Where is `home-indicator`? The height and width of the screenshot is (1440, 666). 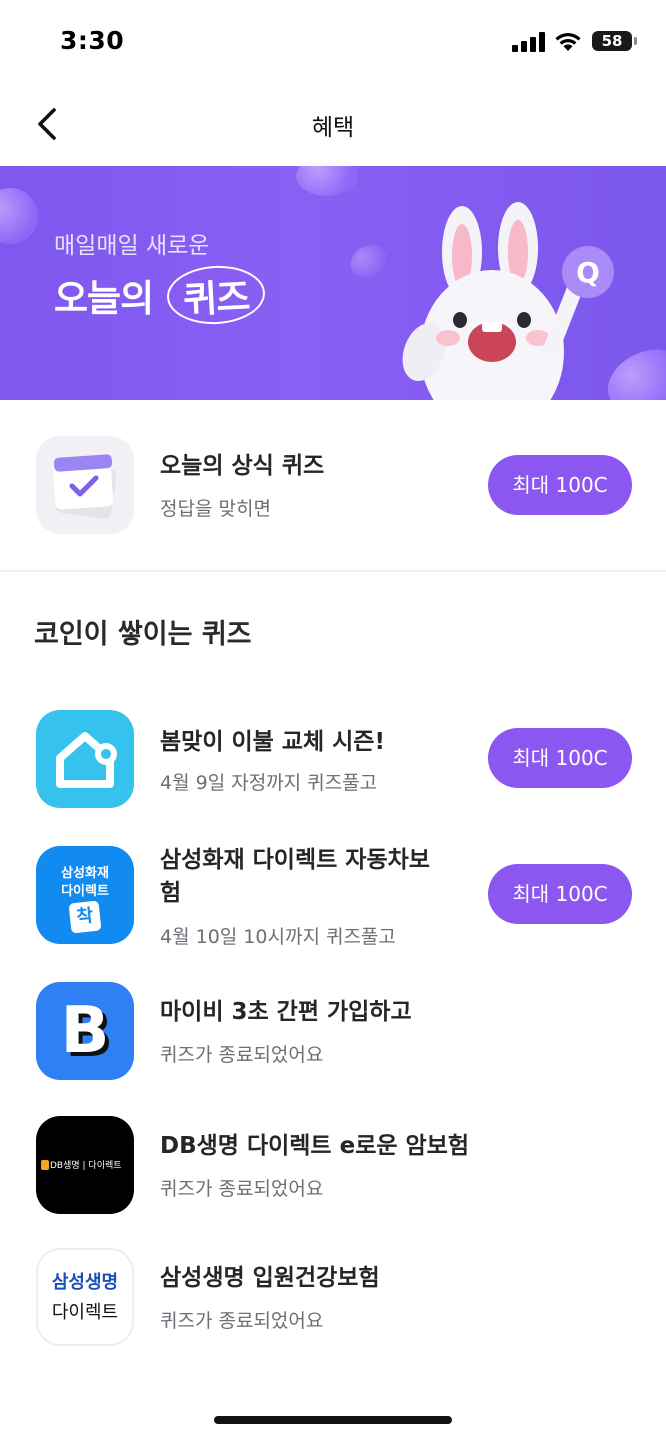
home-indicator is located at coordinates (333, 1420).